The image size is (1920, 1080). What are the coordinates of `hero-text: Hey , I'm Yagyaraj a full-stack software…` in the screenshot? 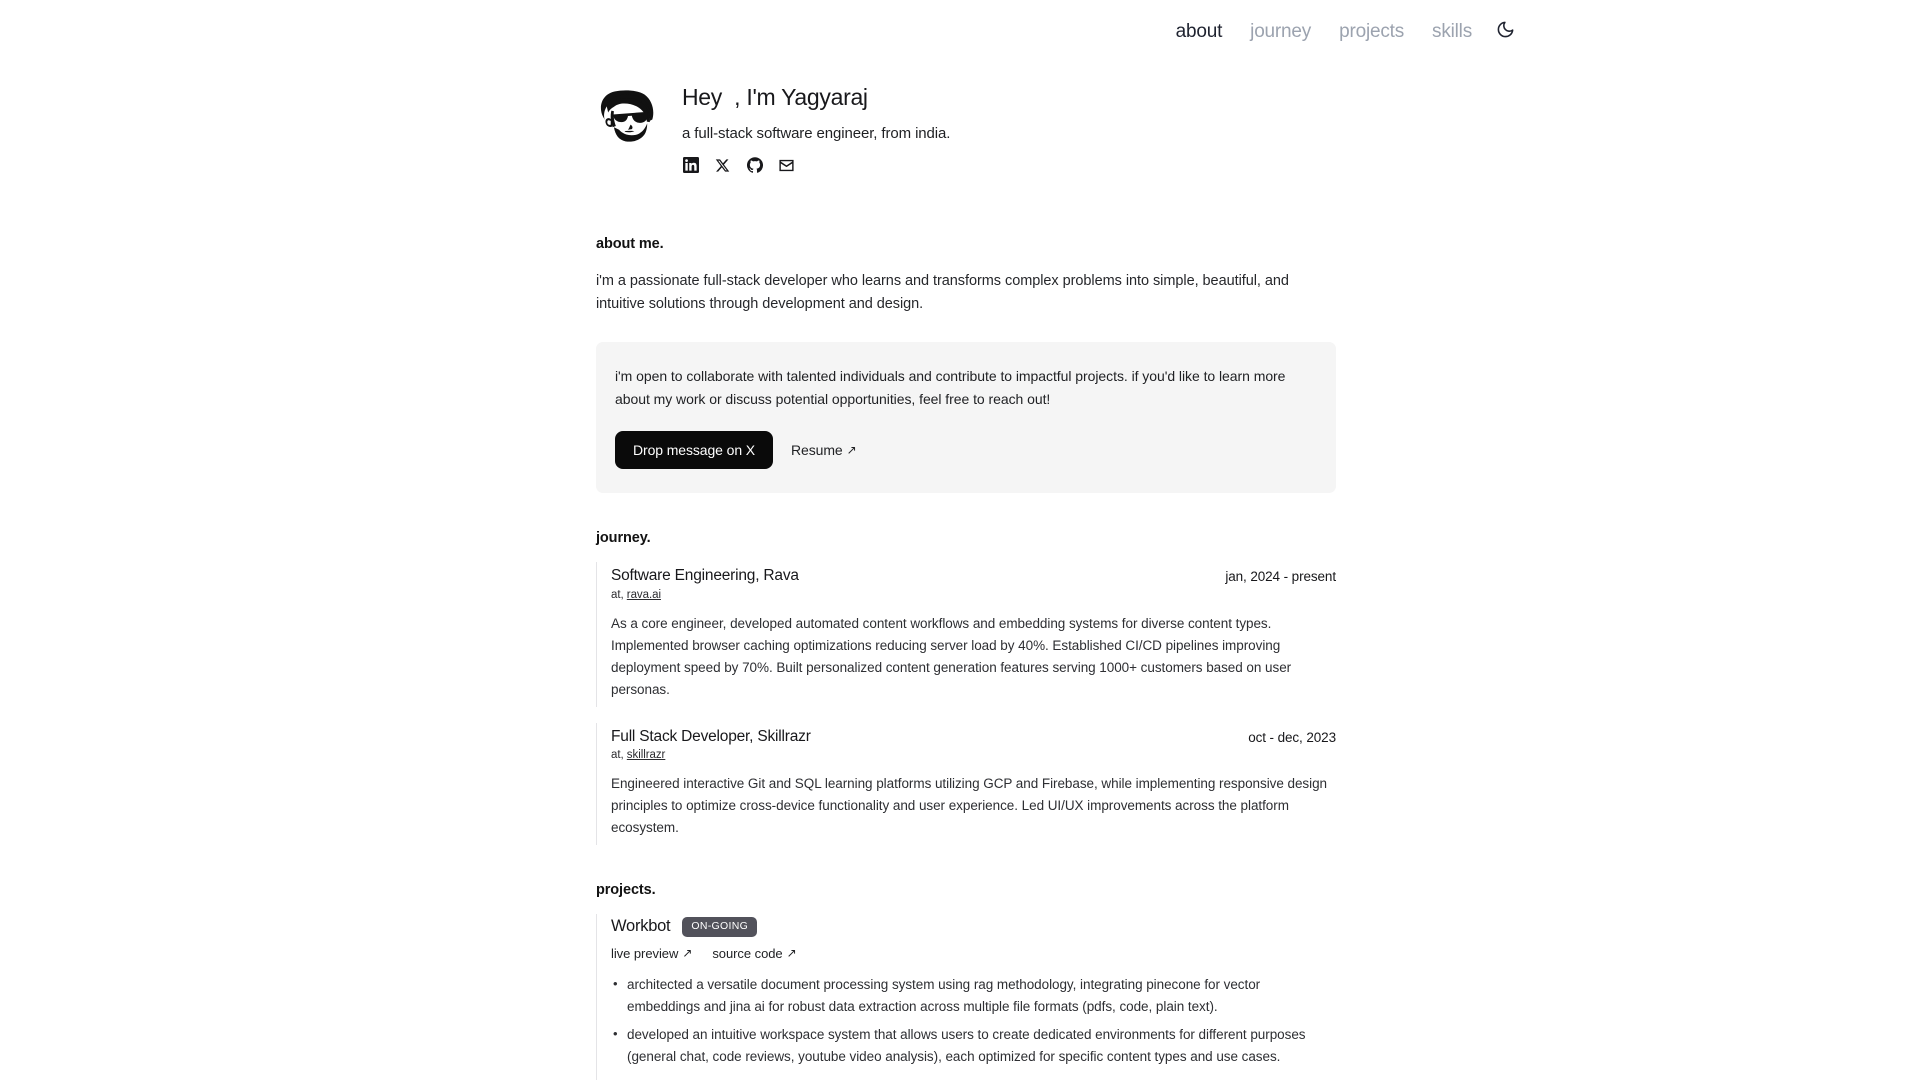 It's located at (816, 125).